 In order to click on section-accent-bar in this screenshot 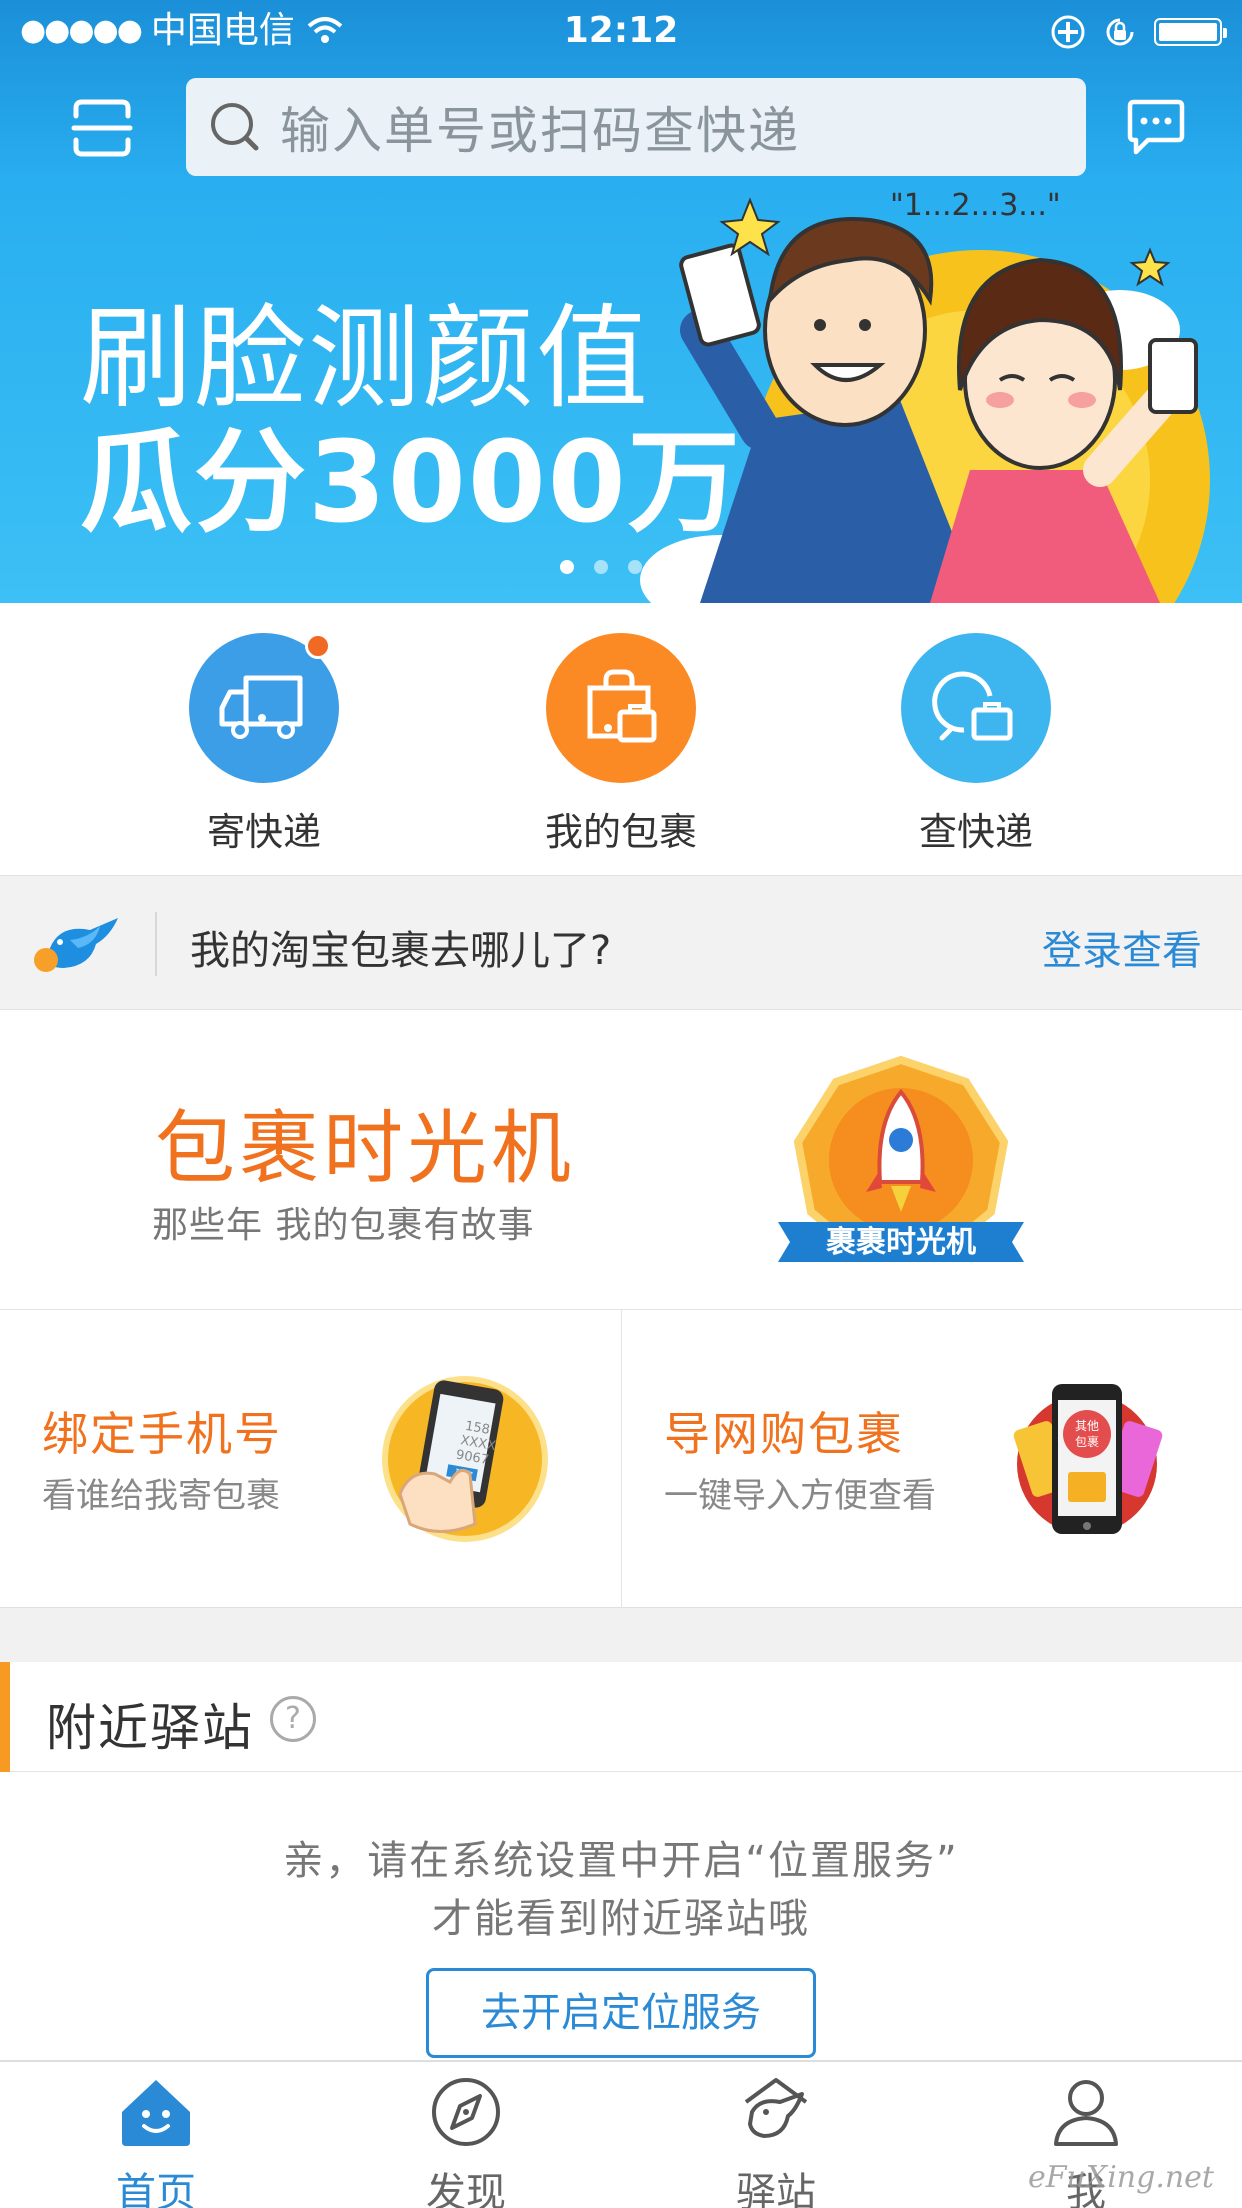, I will do `click(5, 1717)`.